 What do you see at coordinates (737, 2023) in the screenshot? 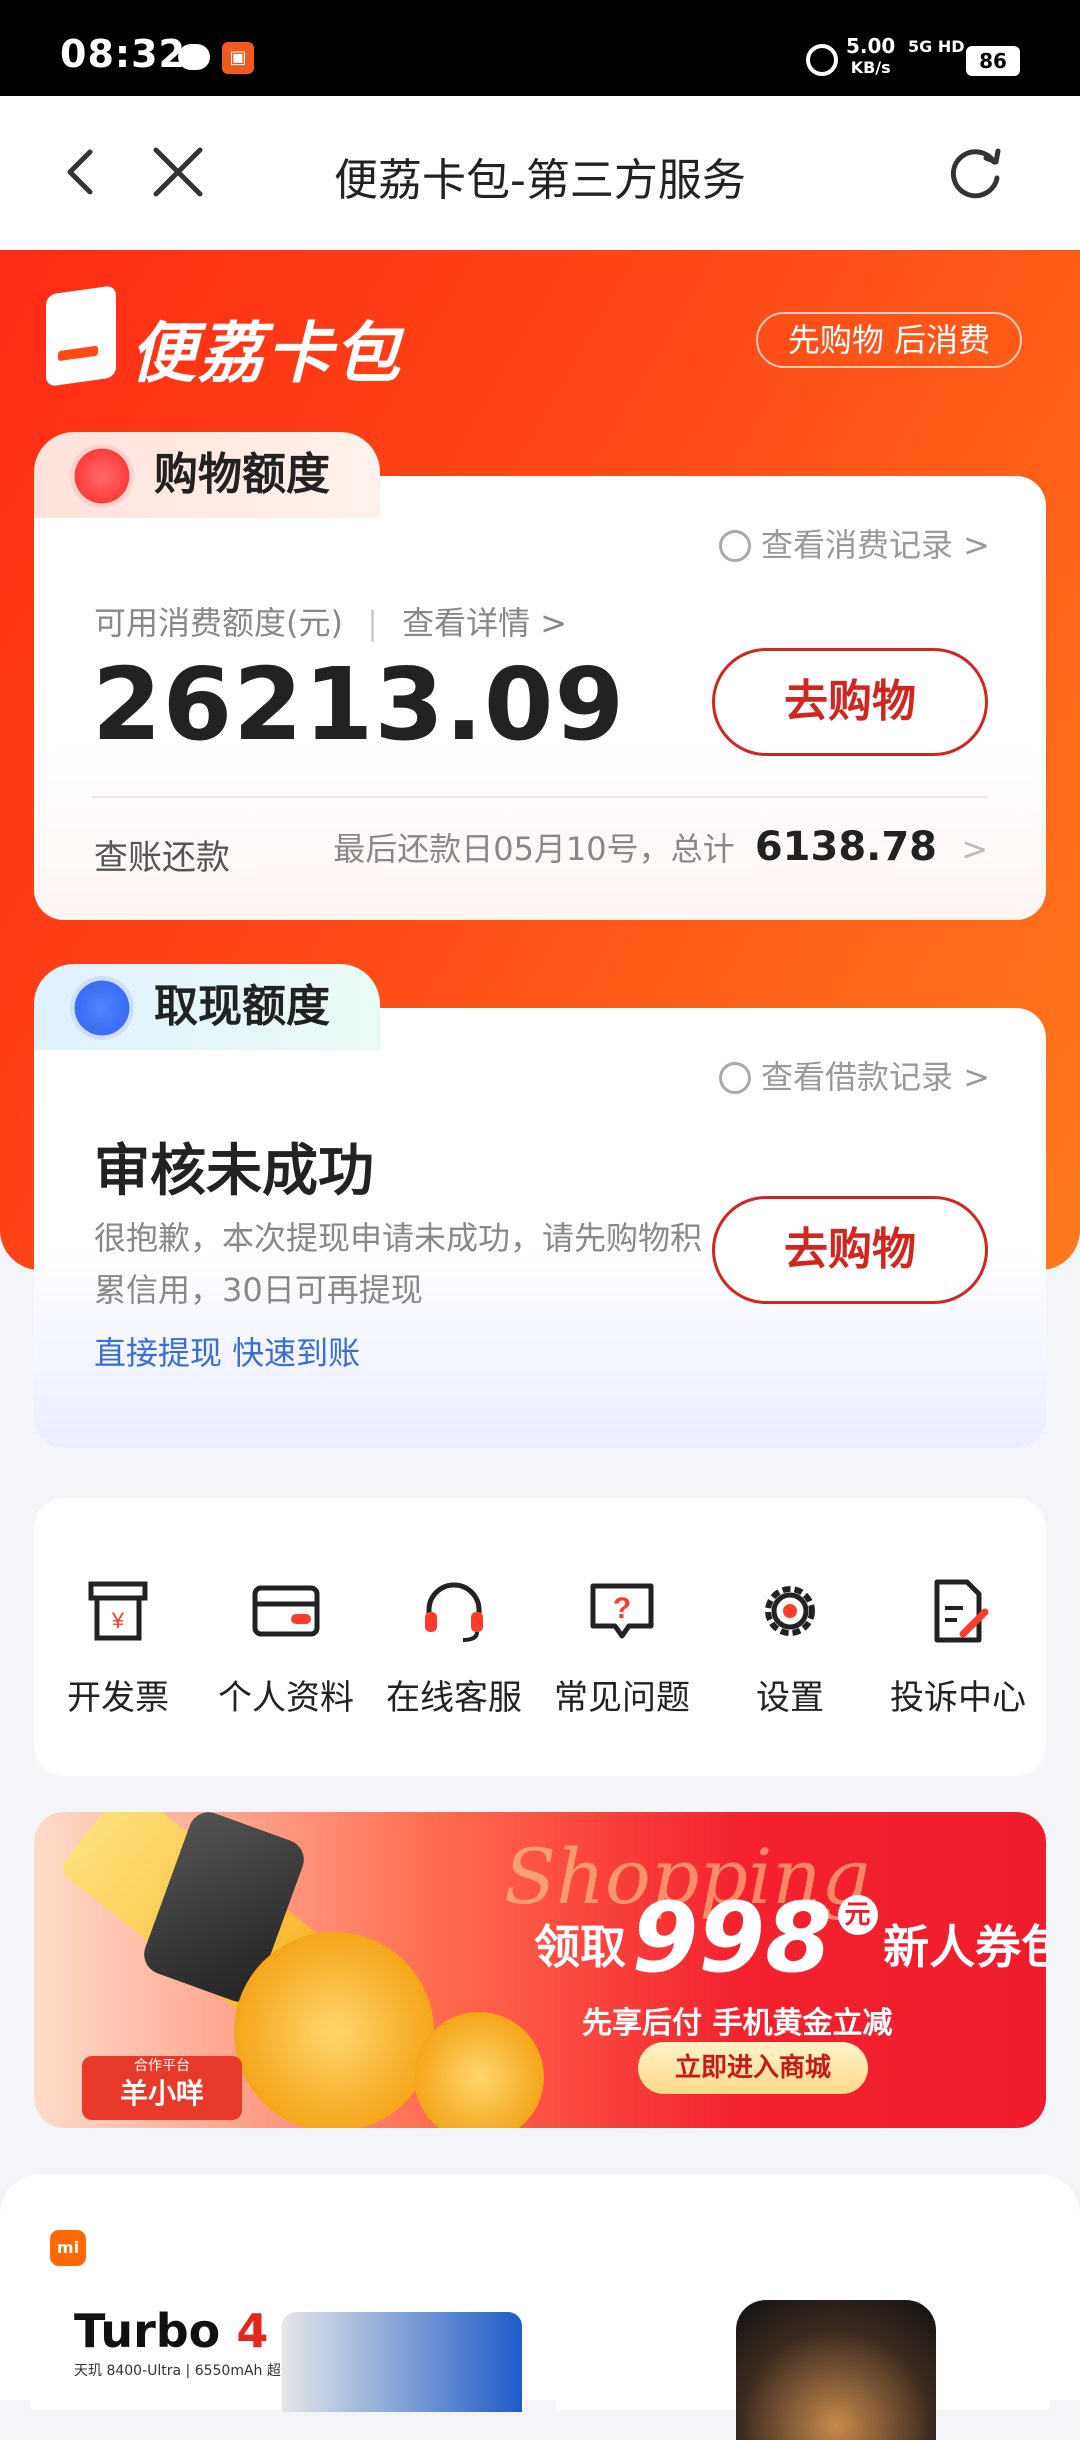
I see `banner-subtitle: 先享后付 手机黄金立减` at bounding box center [737, 2023].